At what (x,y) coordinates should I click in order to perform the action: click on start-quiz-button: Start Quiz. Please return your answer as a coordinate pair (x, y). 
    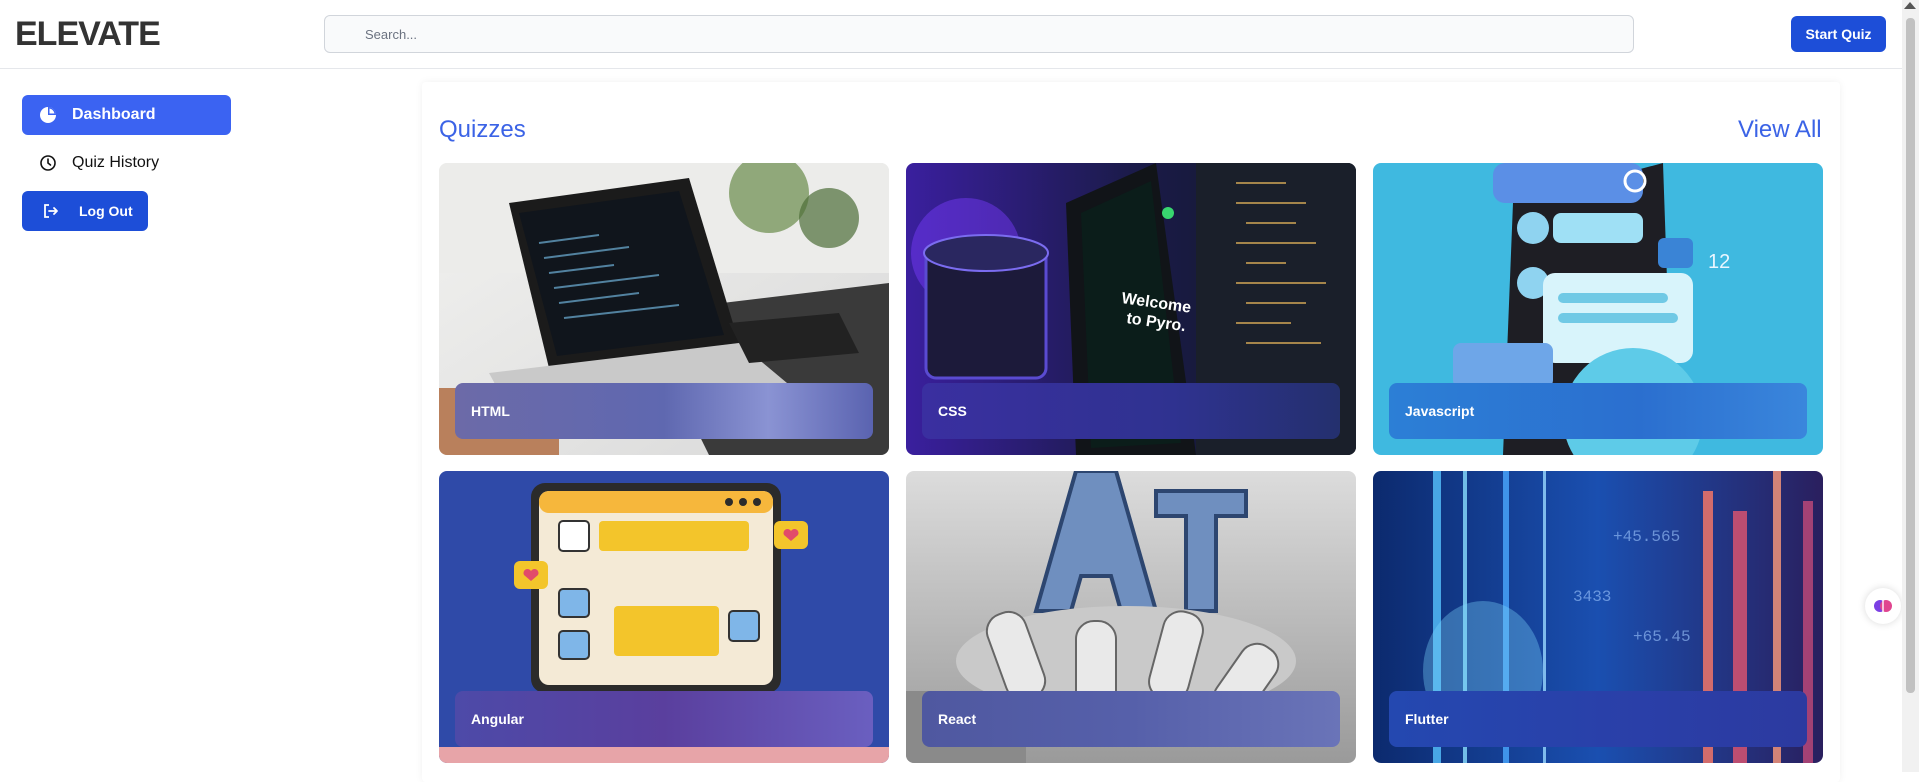
    Looking at the image, I should click on (1838, 34).